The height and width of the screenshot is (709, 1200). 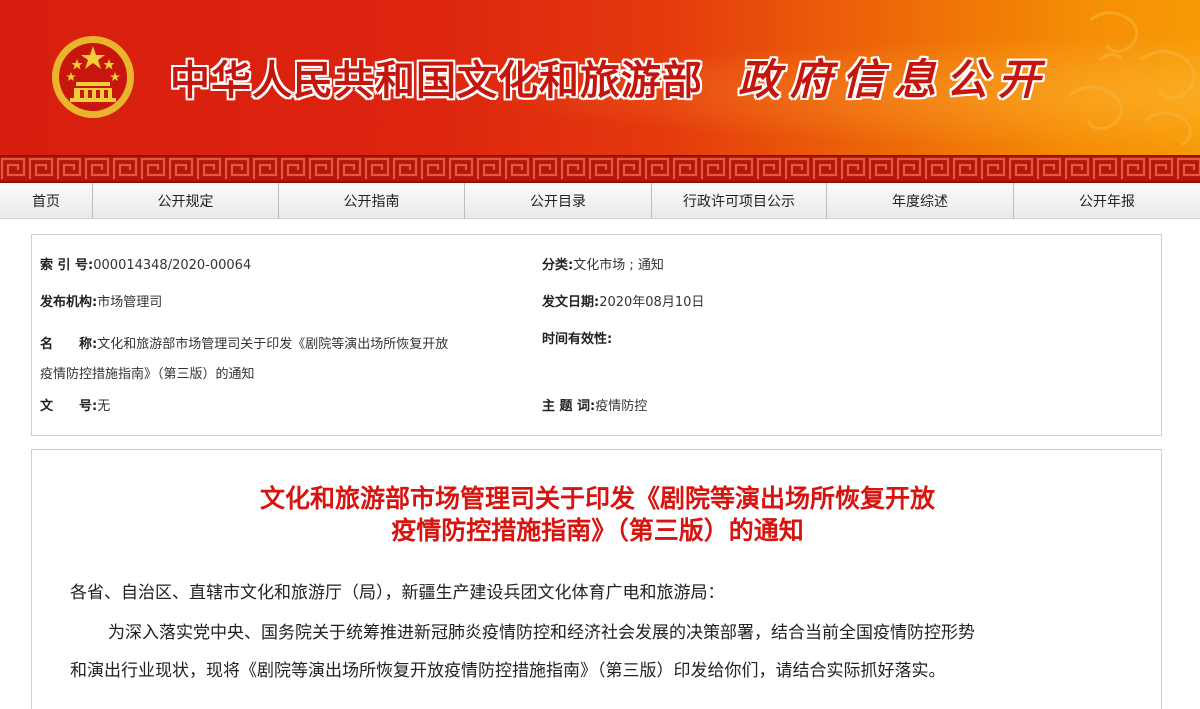 What do you see at coordinates (569, 406) in the screenshot?
I see `subject-label: 主 题 词:` at bounding box center [569, 406].